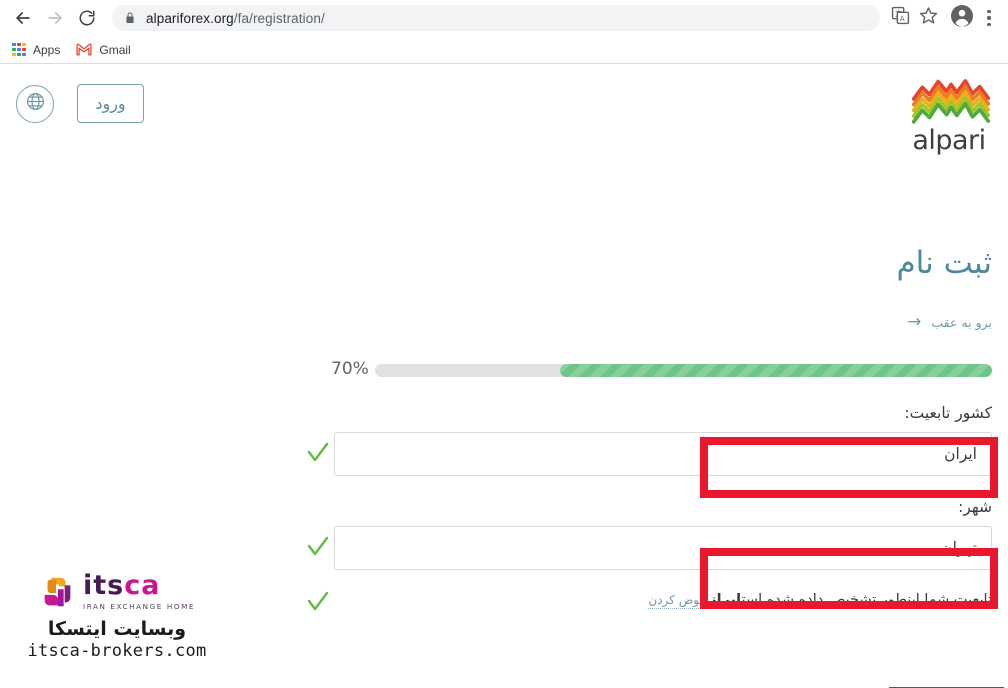 The image size is (1008, 688). I want to click on login-button: ورود, so click(110, 103).